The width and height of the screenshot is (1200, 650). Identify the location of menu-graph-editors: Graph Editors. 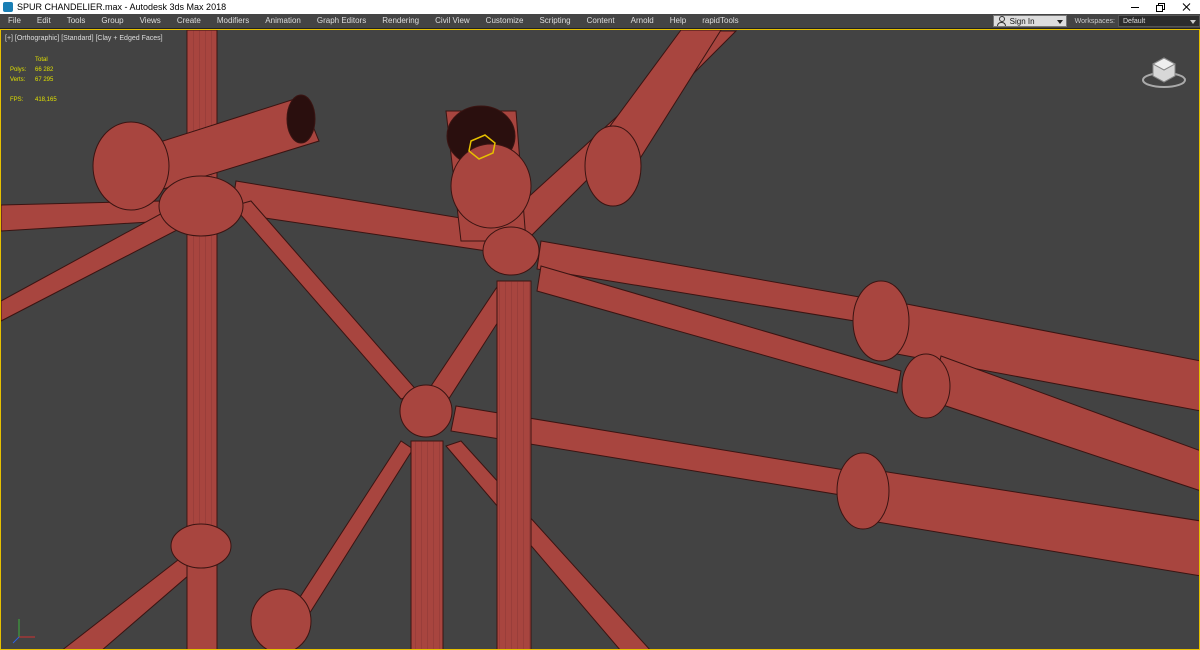
(341, 21).